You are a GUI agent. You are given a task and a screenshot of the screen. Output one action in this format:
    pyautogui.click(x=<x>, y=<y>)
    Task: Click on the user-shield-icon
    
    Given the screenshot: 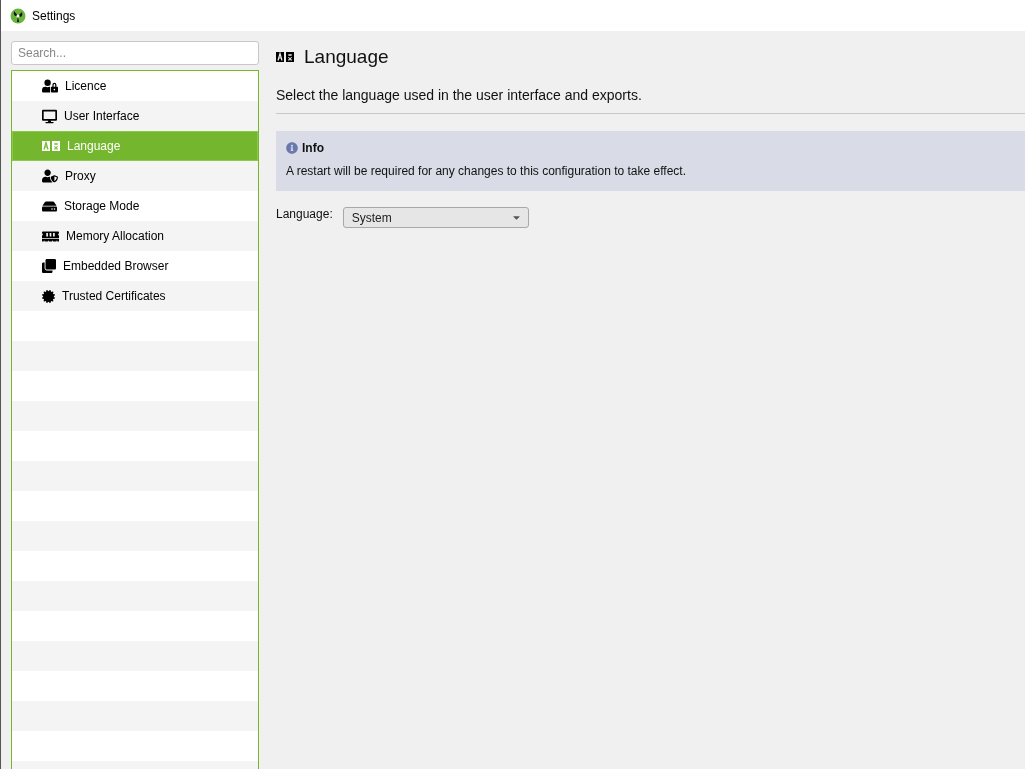 What is the action you would take?
    pyautogui.click(x=50, y=176)
    